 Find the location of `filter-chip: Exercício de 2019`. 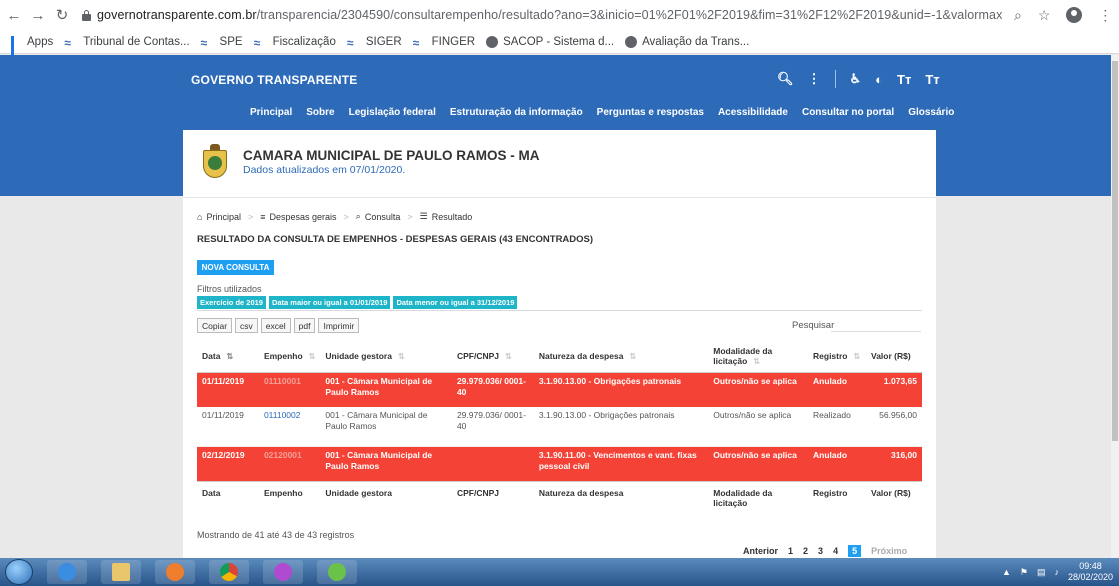

filter-chip: Exercício de 2019 is located at coordinates (231, 302).